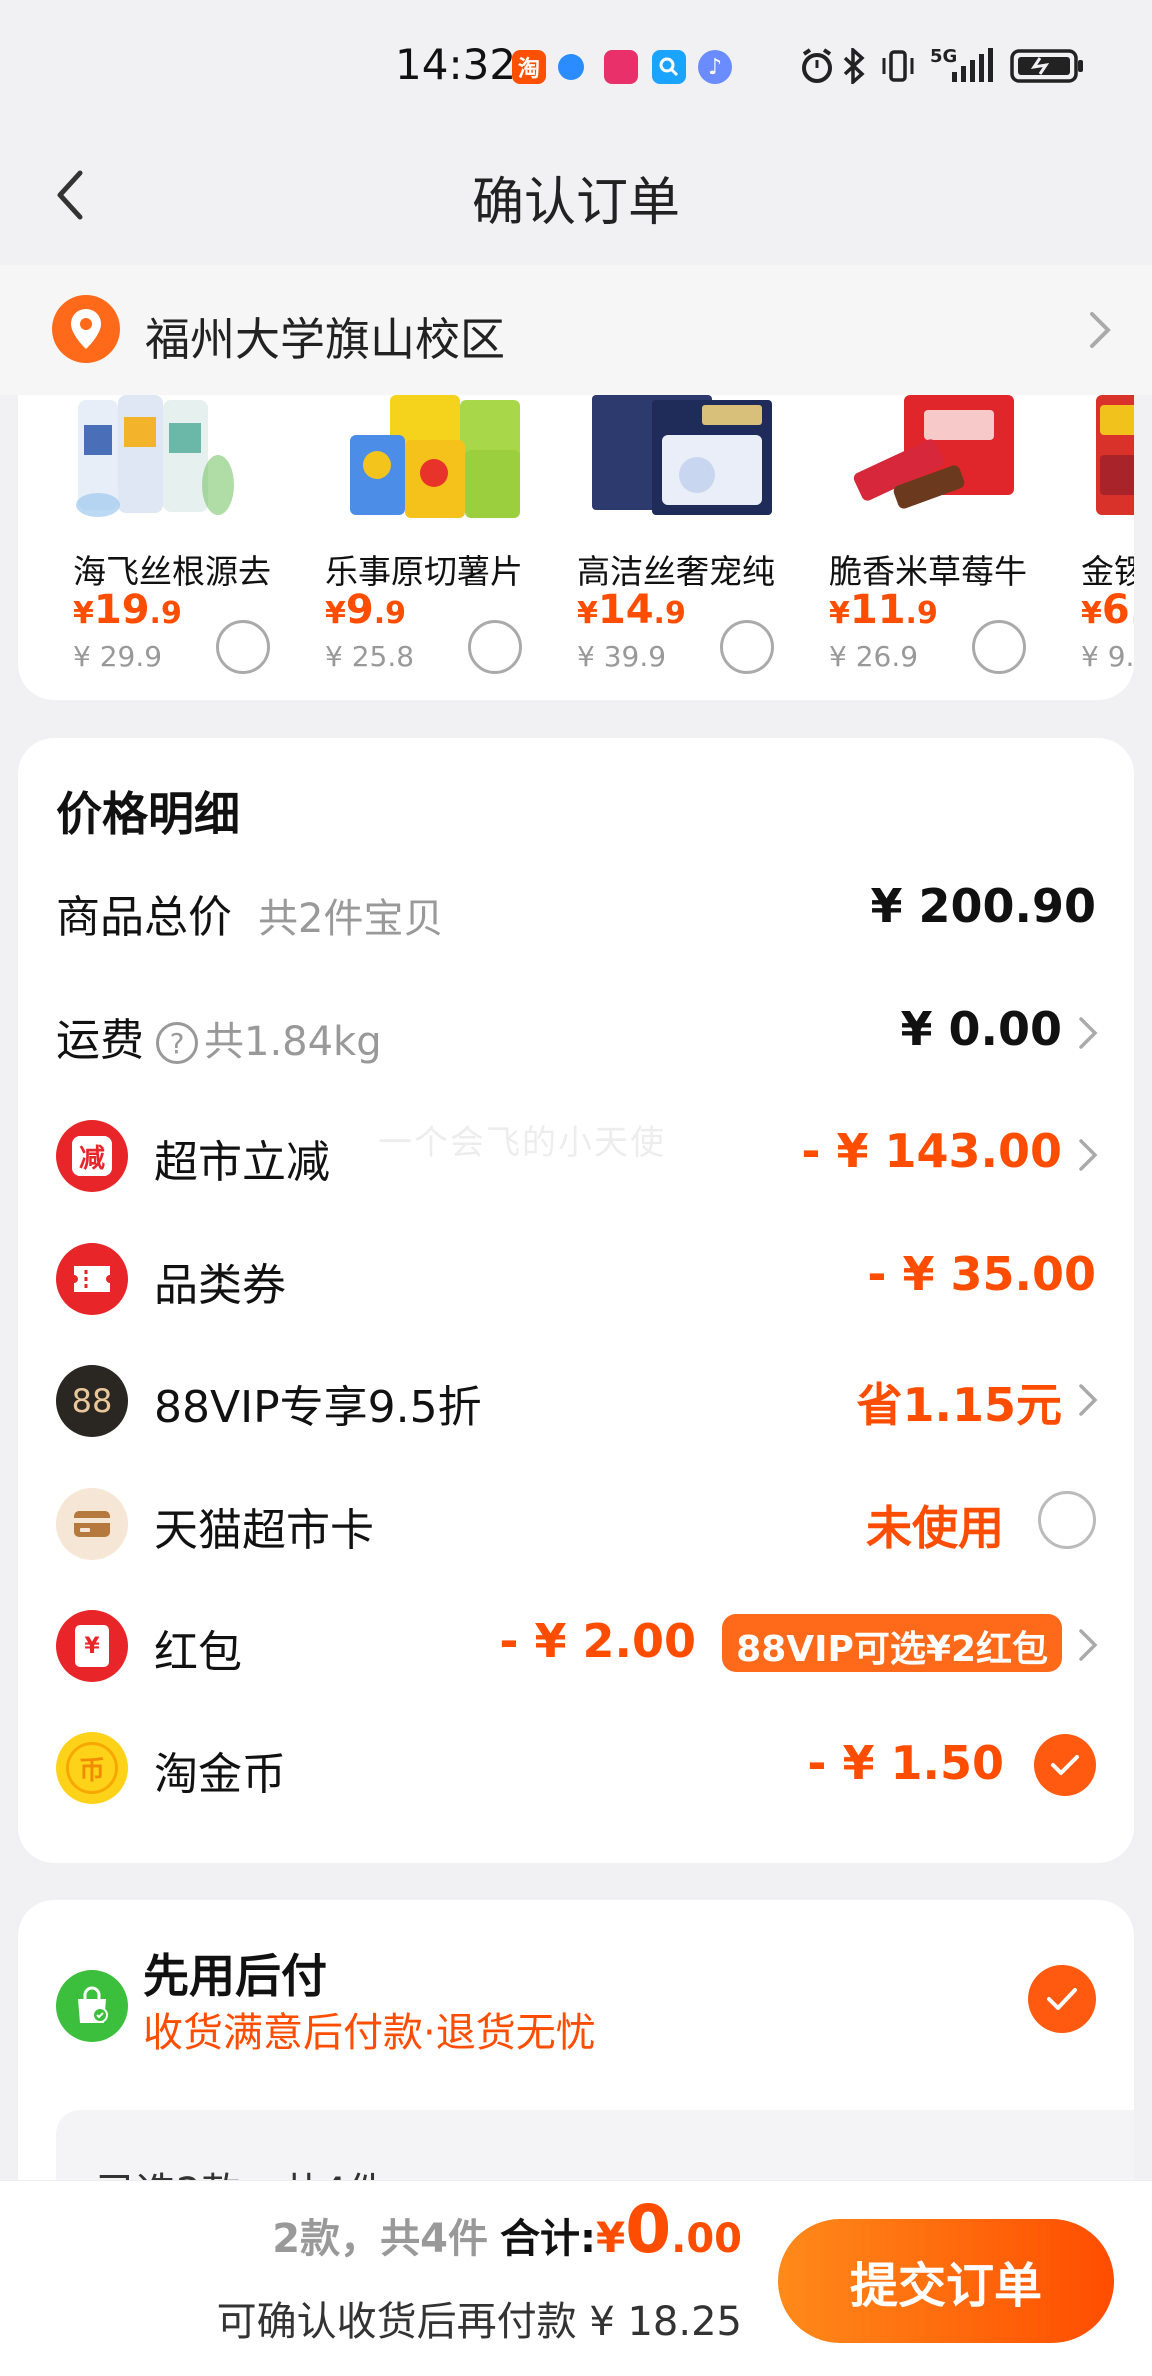 This screenshot has height=2376, width=1152. Describe the element at coordinates (944, 56) in the screenshot. I see `network-type: 5G` at that location.